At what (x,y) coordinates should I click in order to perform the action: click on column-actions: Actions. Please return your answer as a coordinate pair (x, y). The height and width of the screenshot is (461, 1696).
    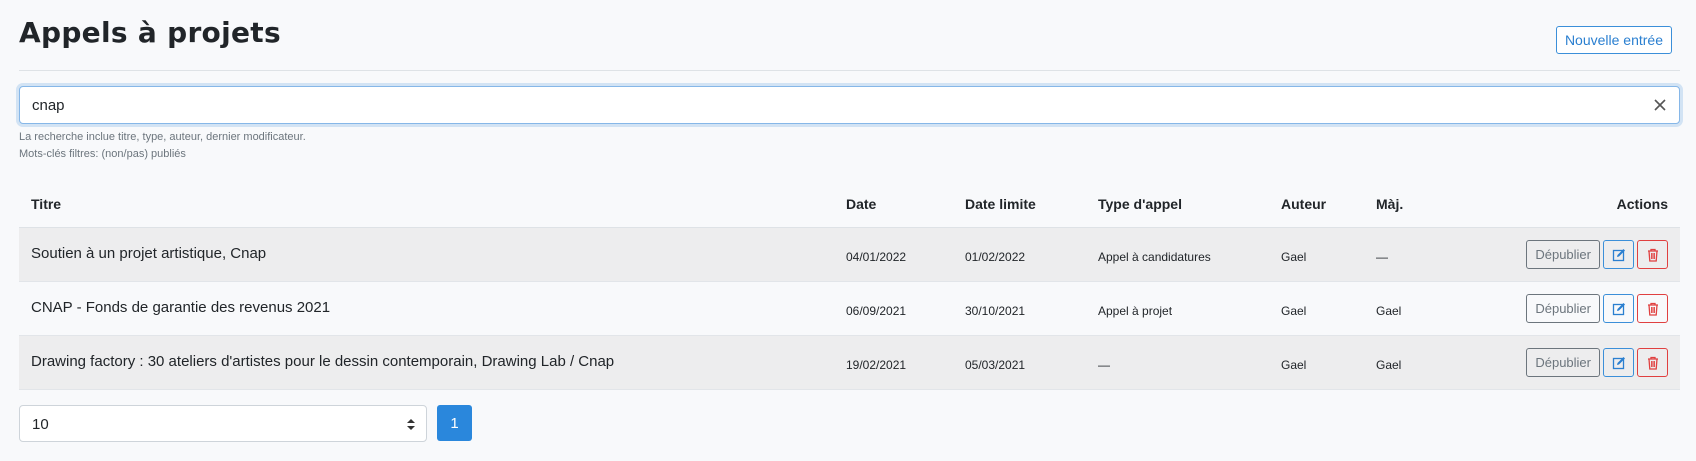
    Looking at the image, I should click on (1642, 204).